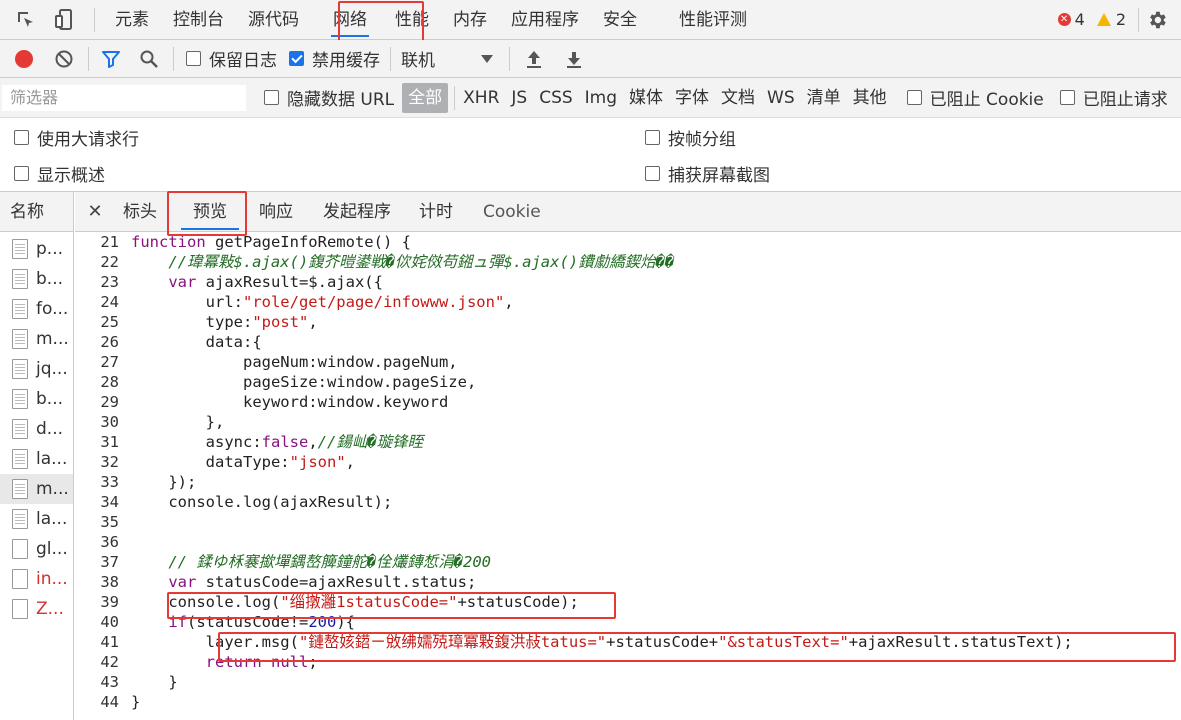  Describe the element at coordinates (1071, 19) in the screenshot. I see `error-count-badge: ✕ 4` at that location.